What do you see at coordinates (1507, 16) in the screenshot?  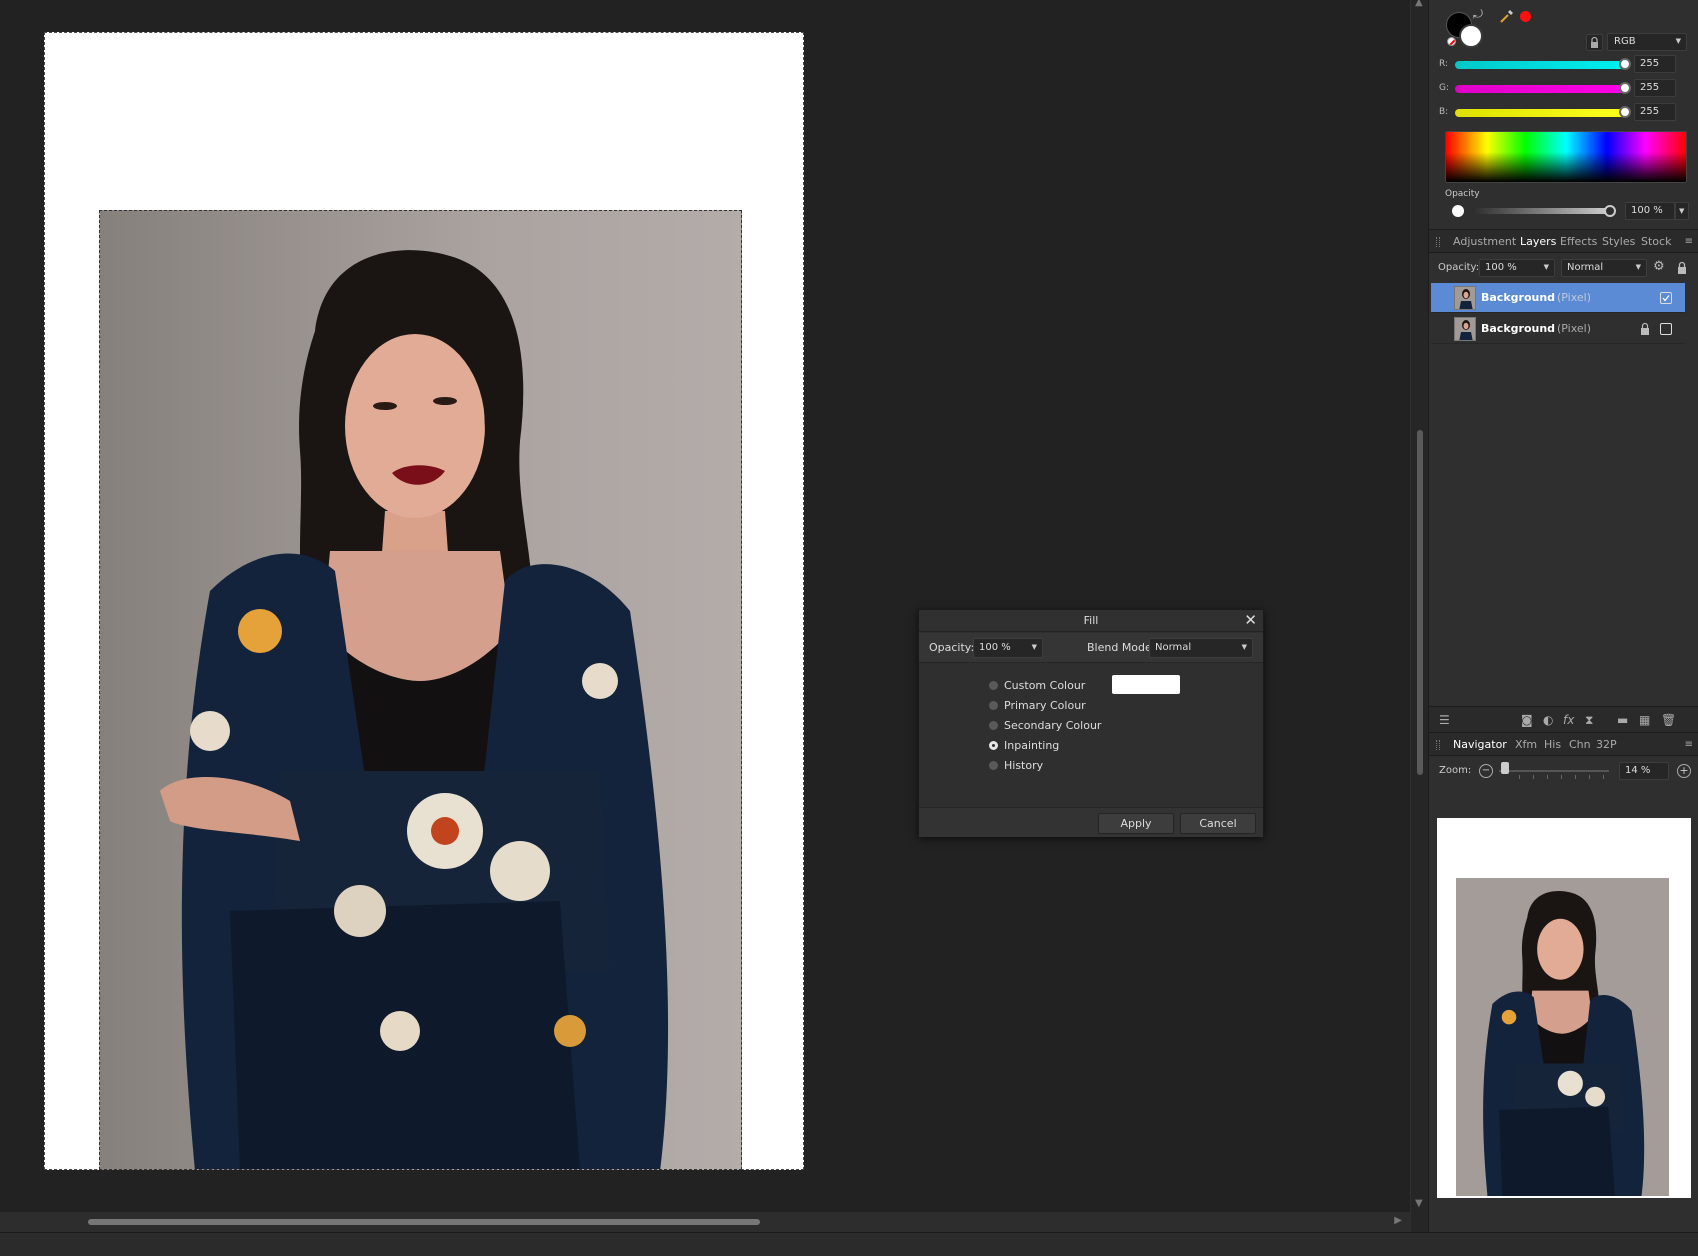 I see `colour-picker-icon` at bounding box center [1507, 16].